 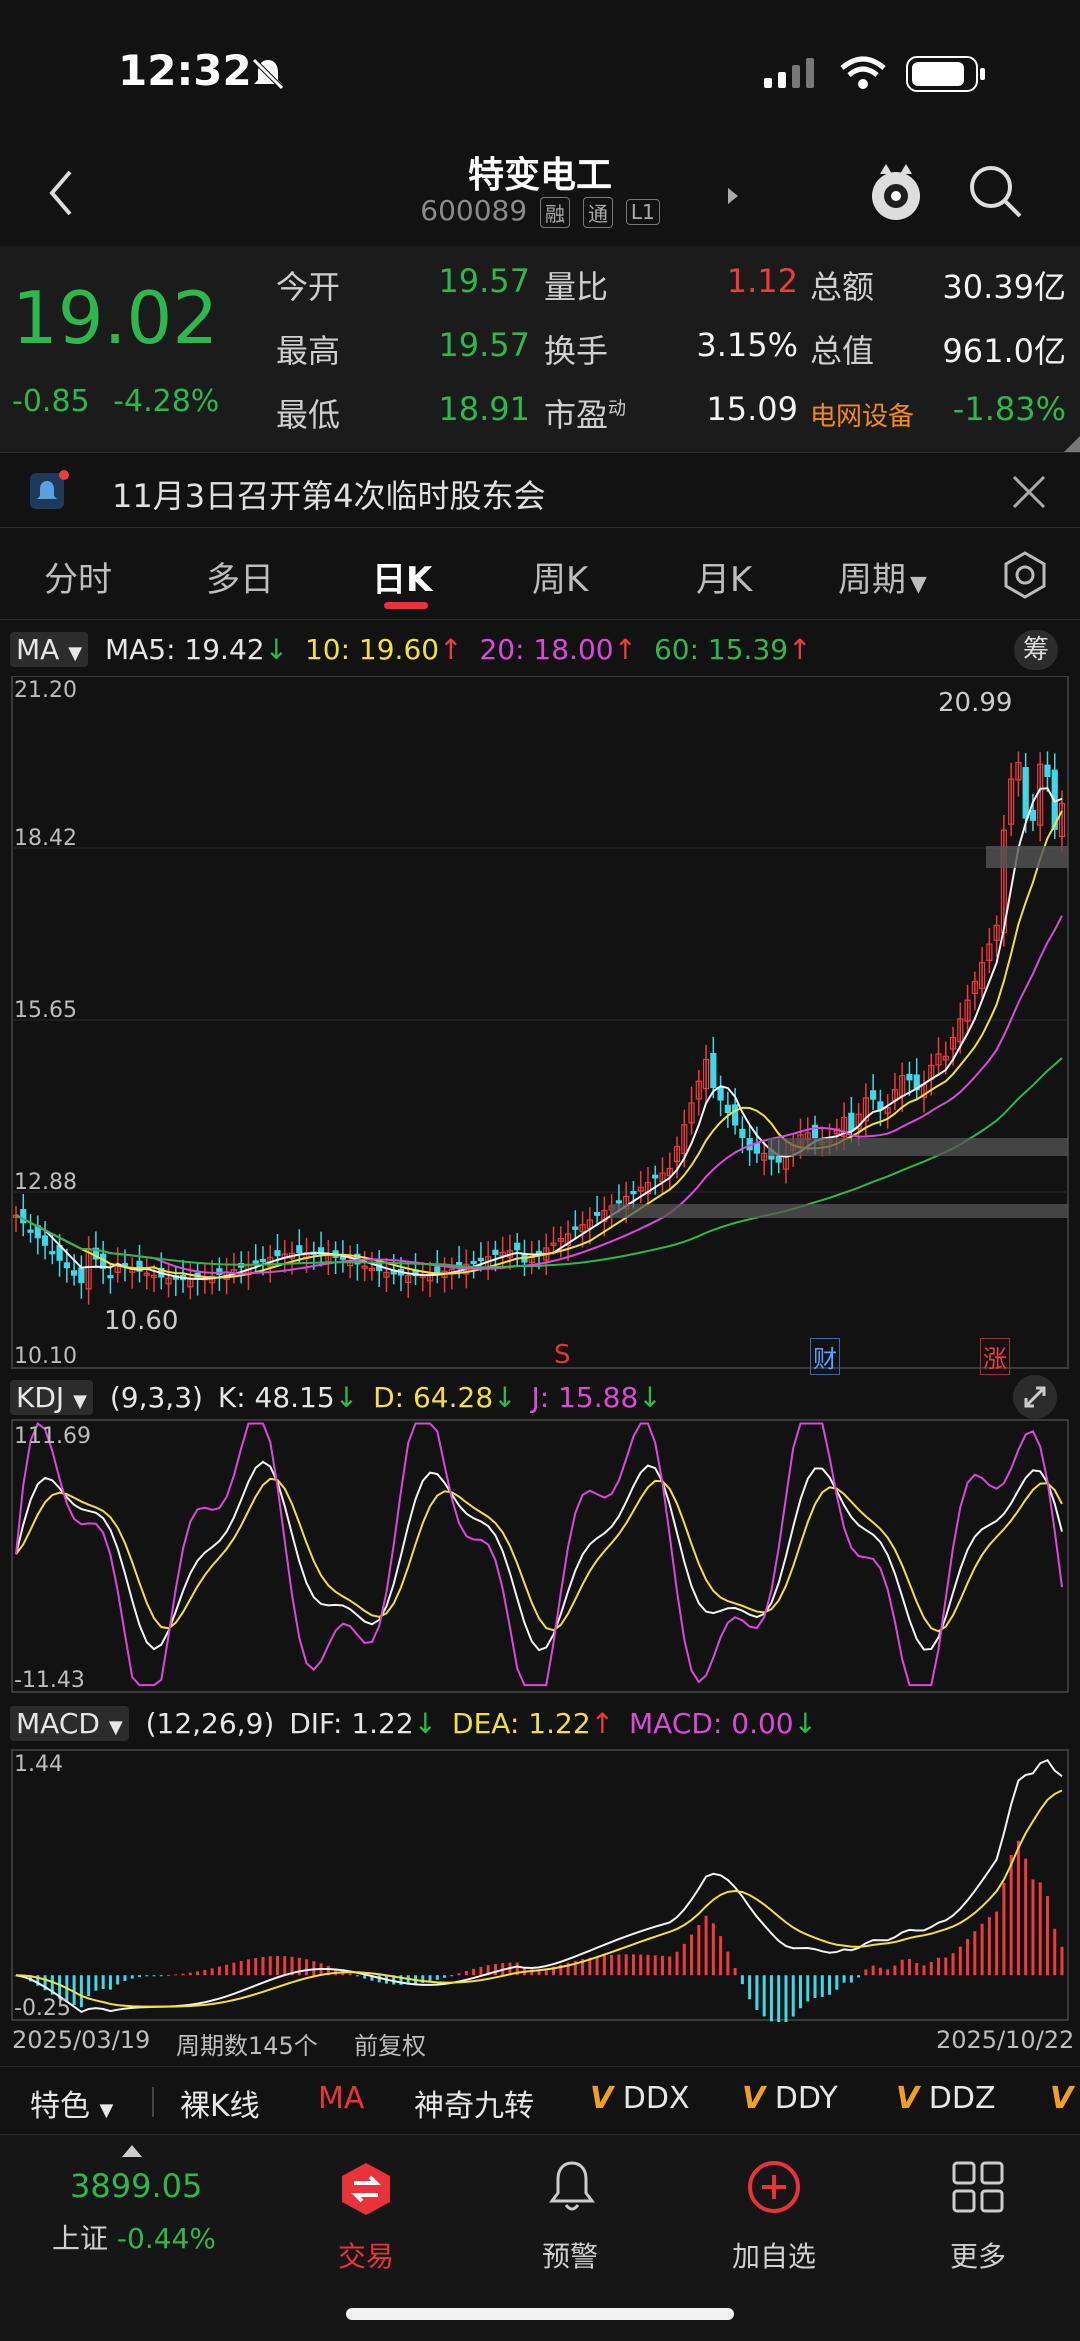 I want to click on bell-icon, so click(x=49, y=489).